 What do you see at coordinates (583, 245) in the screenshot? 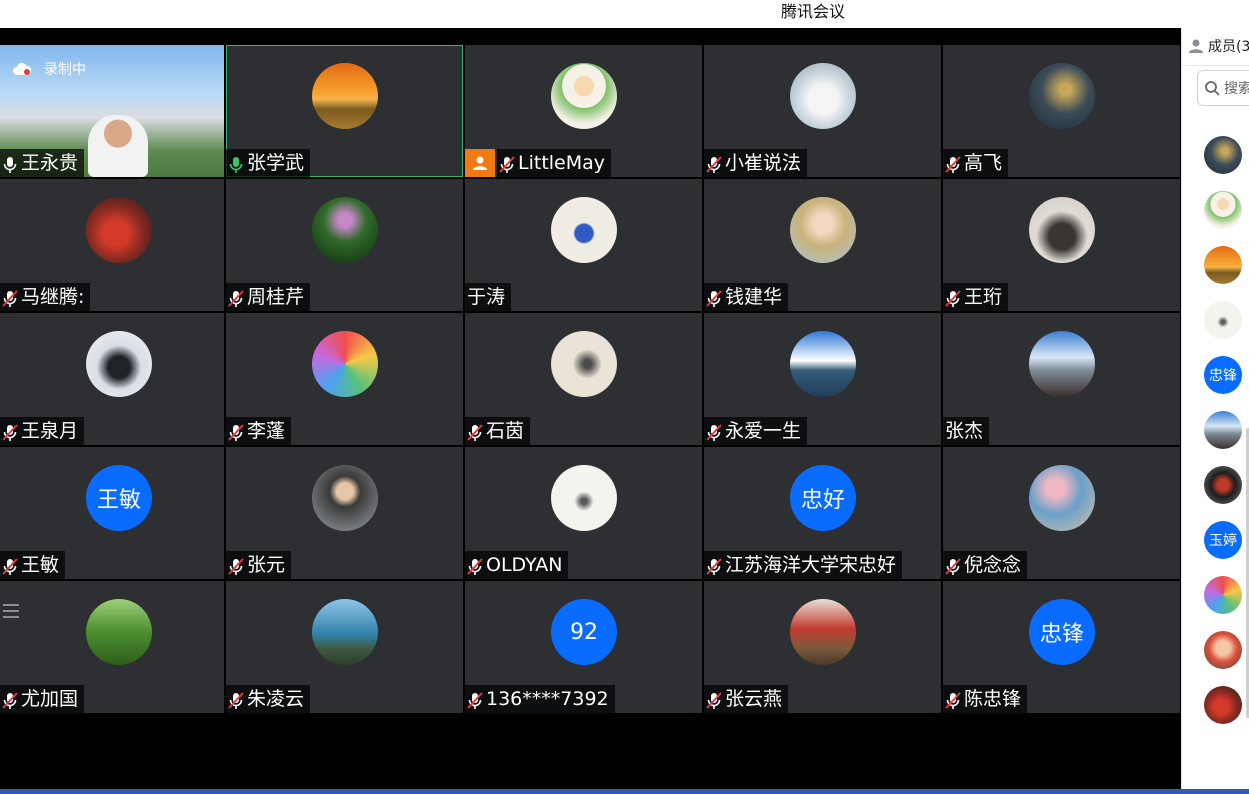
I see `participant-tile: 于涛` at bounding box center [583, 245].